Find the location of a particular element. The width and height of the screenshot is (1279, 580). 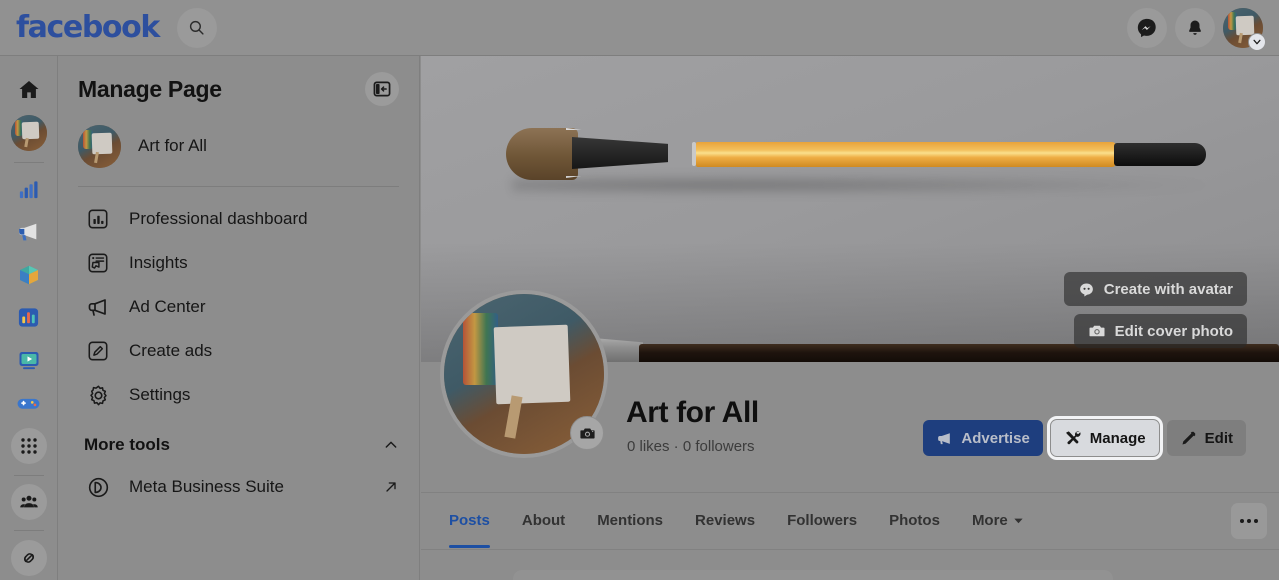

collapse-panel-button is located at coordinates (382, 89).